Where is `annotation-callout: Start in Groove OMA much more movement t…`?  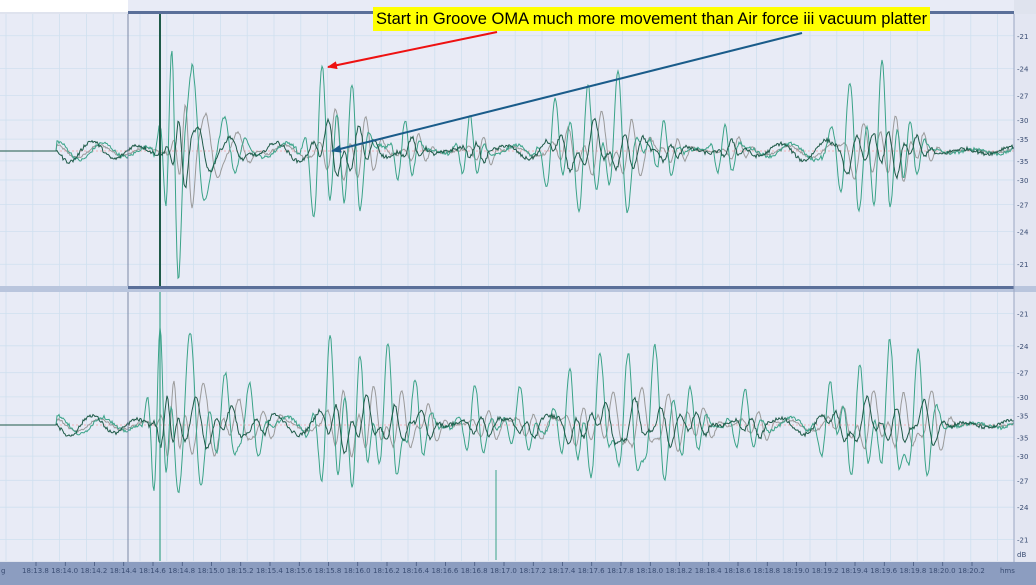 annotation-callout: Start in Groove OMA much more movement t… is located at coordinates (652, 19).